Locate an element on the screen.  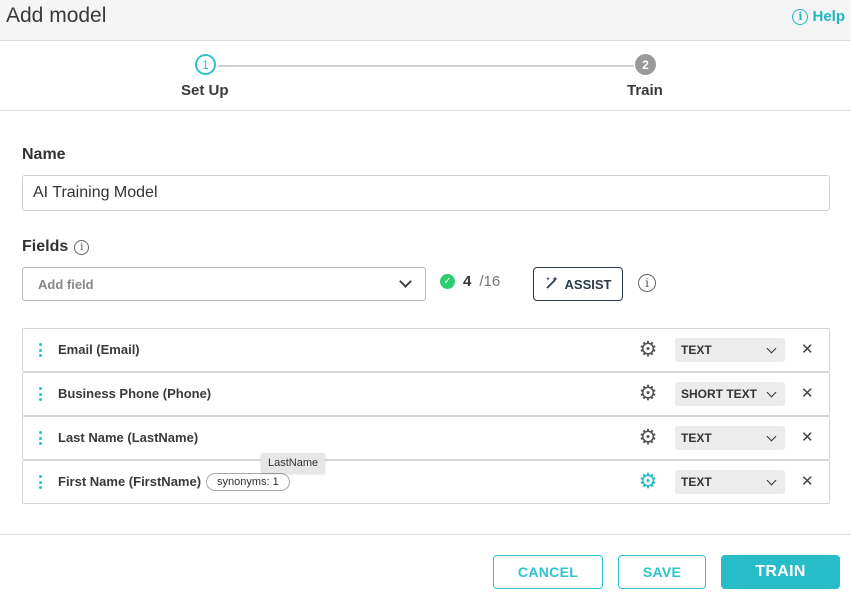
check-circle-icon: ✓ is located at coordinates (447, 281).